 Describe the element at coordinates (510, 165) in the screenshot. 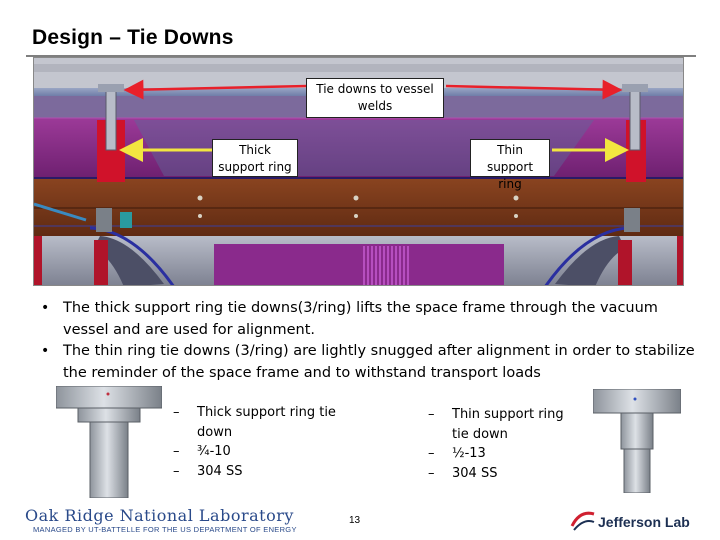

I see `callout-thin-ring-label: Thin support ring` at that location.